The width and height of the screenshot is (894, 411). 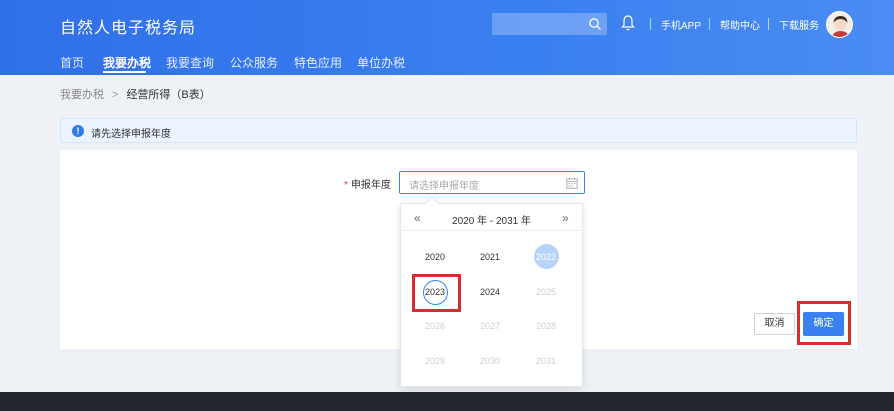 I want to click on breadcrumb-parent: 我要办税, so click(x=82, y=95).